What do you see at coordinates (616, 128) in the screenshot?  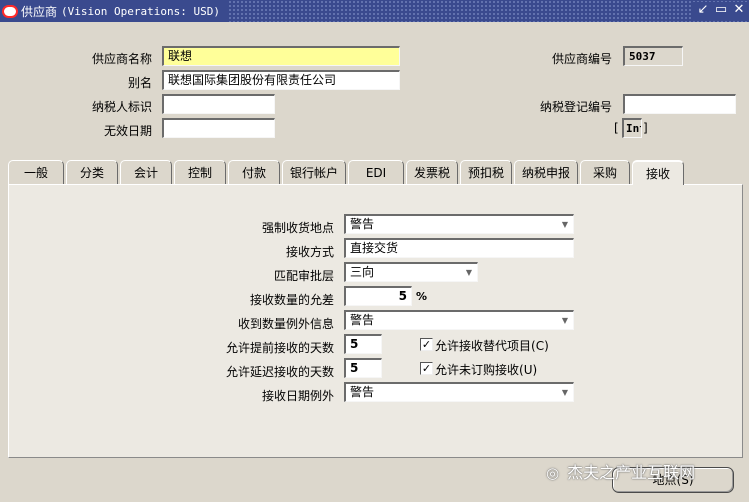 I see `context-bracket-left: [` at bounding box center [616, 128].